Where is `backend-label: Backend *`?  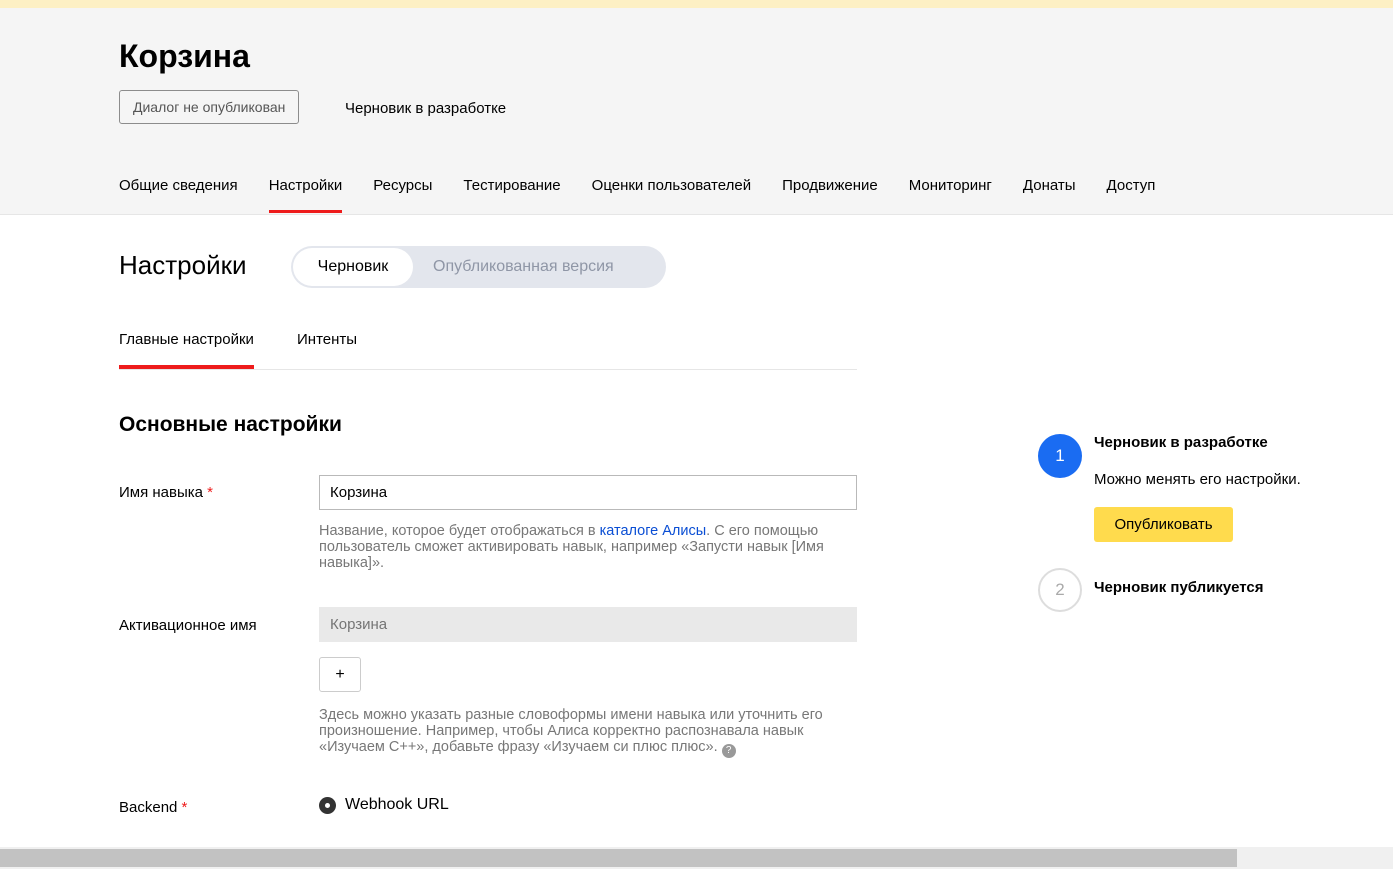 backend-label: Backend * is located at coordinates (153, 807).